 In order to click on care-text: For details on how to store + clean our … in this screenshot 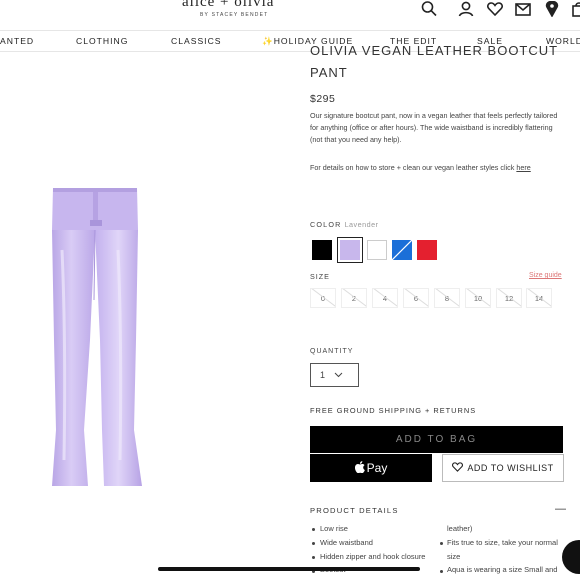, I will do `click(412, 167)`.